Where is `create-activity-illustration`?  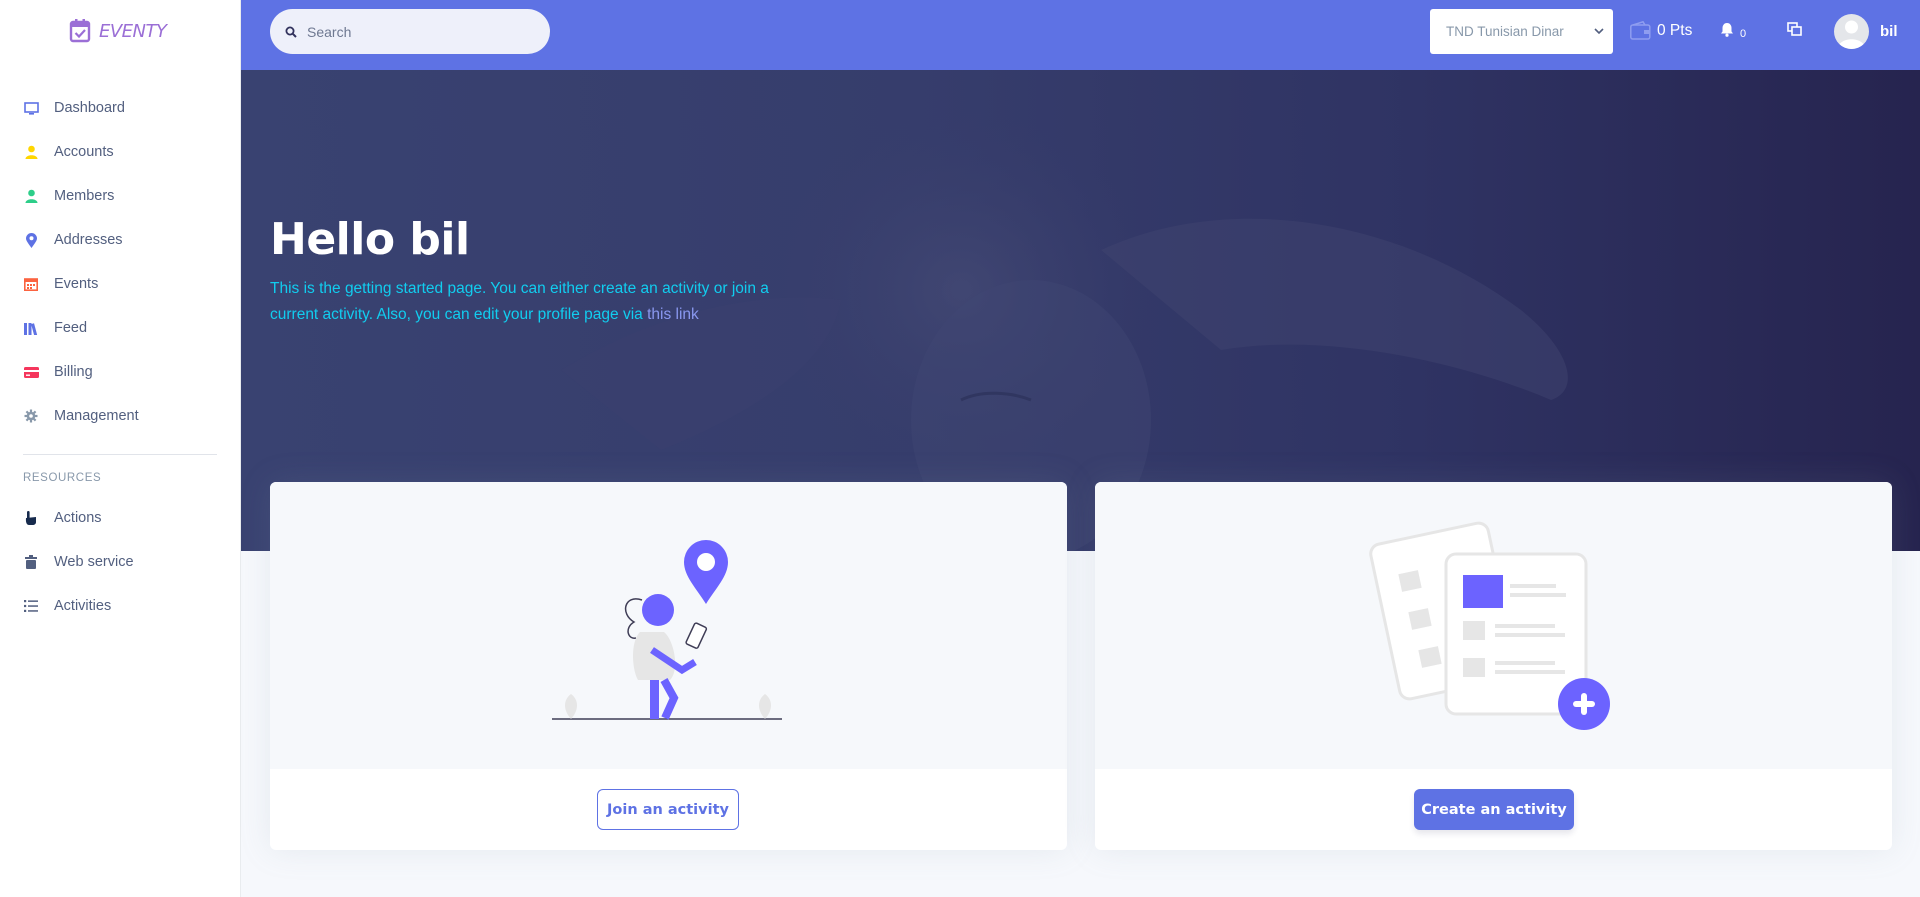
create-activity-illustration is located at coordinates (1489, 625).